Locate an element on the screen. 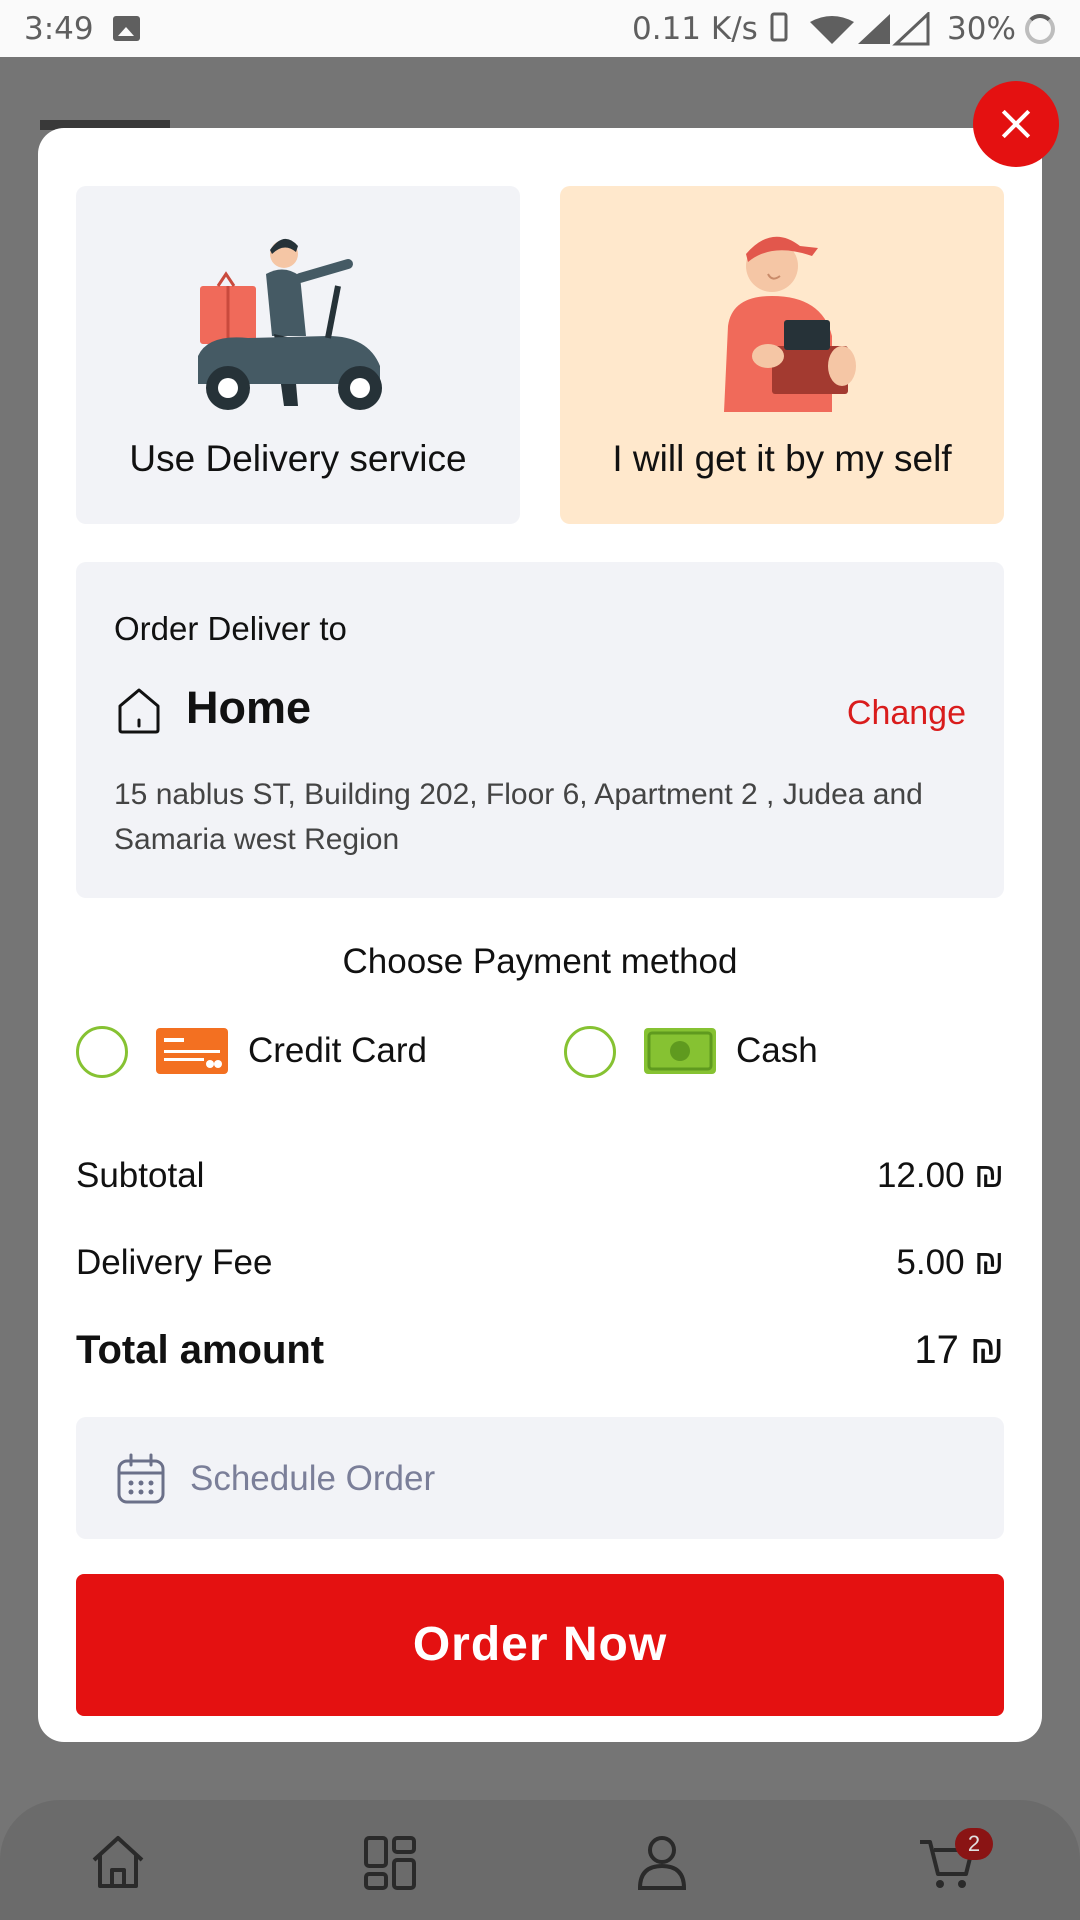 The image size is (1080, 1920). delivery-fee-row: Delivery Fee 5.00 ₪ is located at coordinates (540, 1263).